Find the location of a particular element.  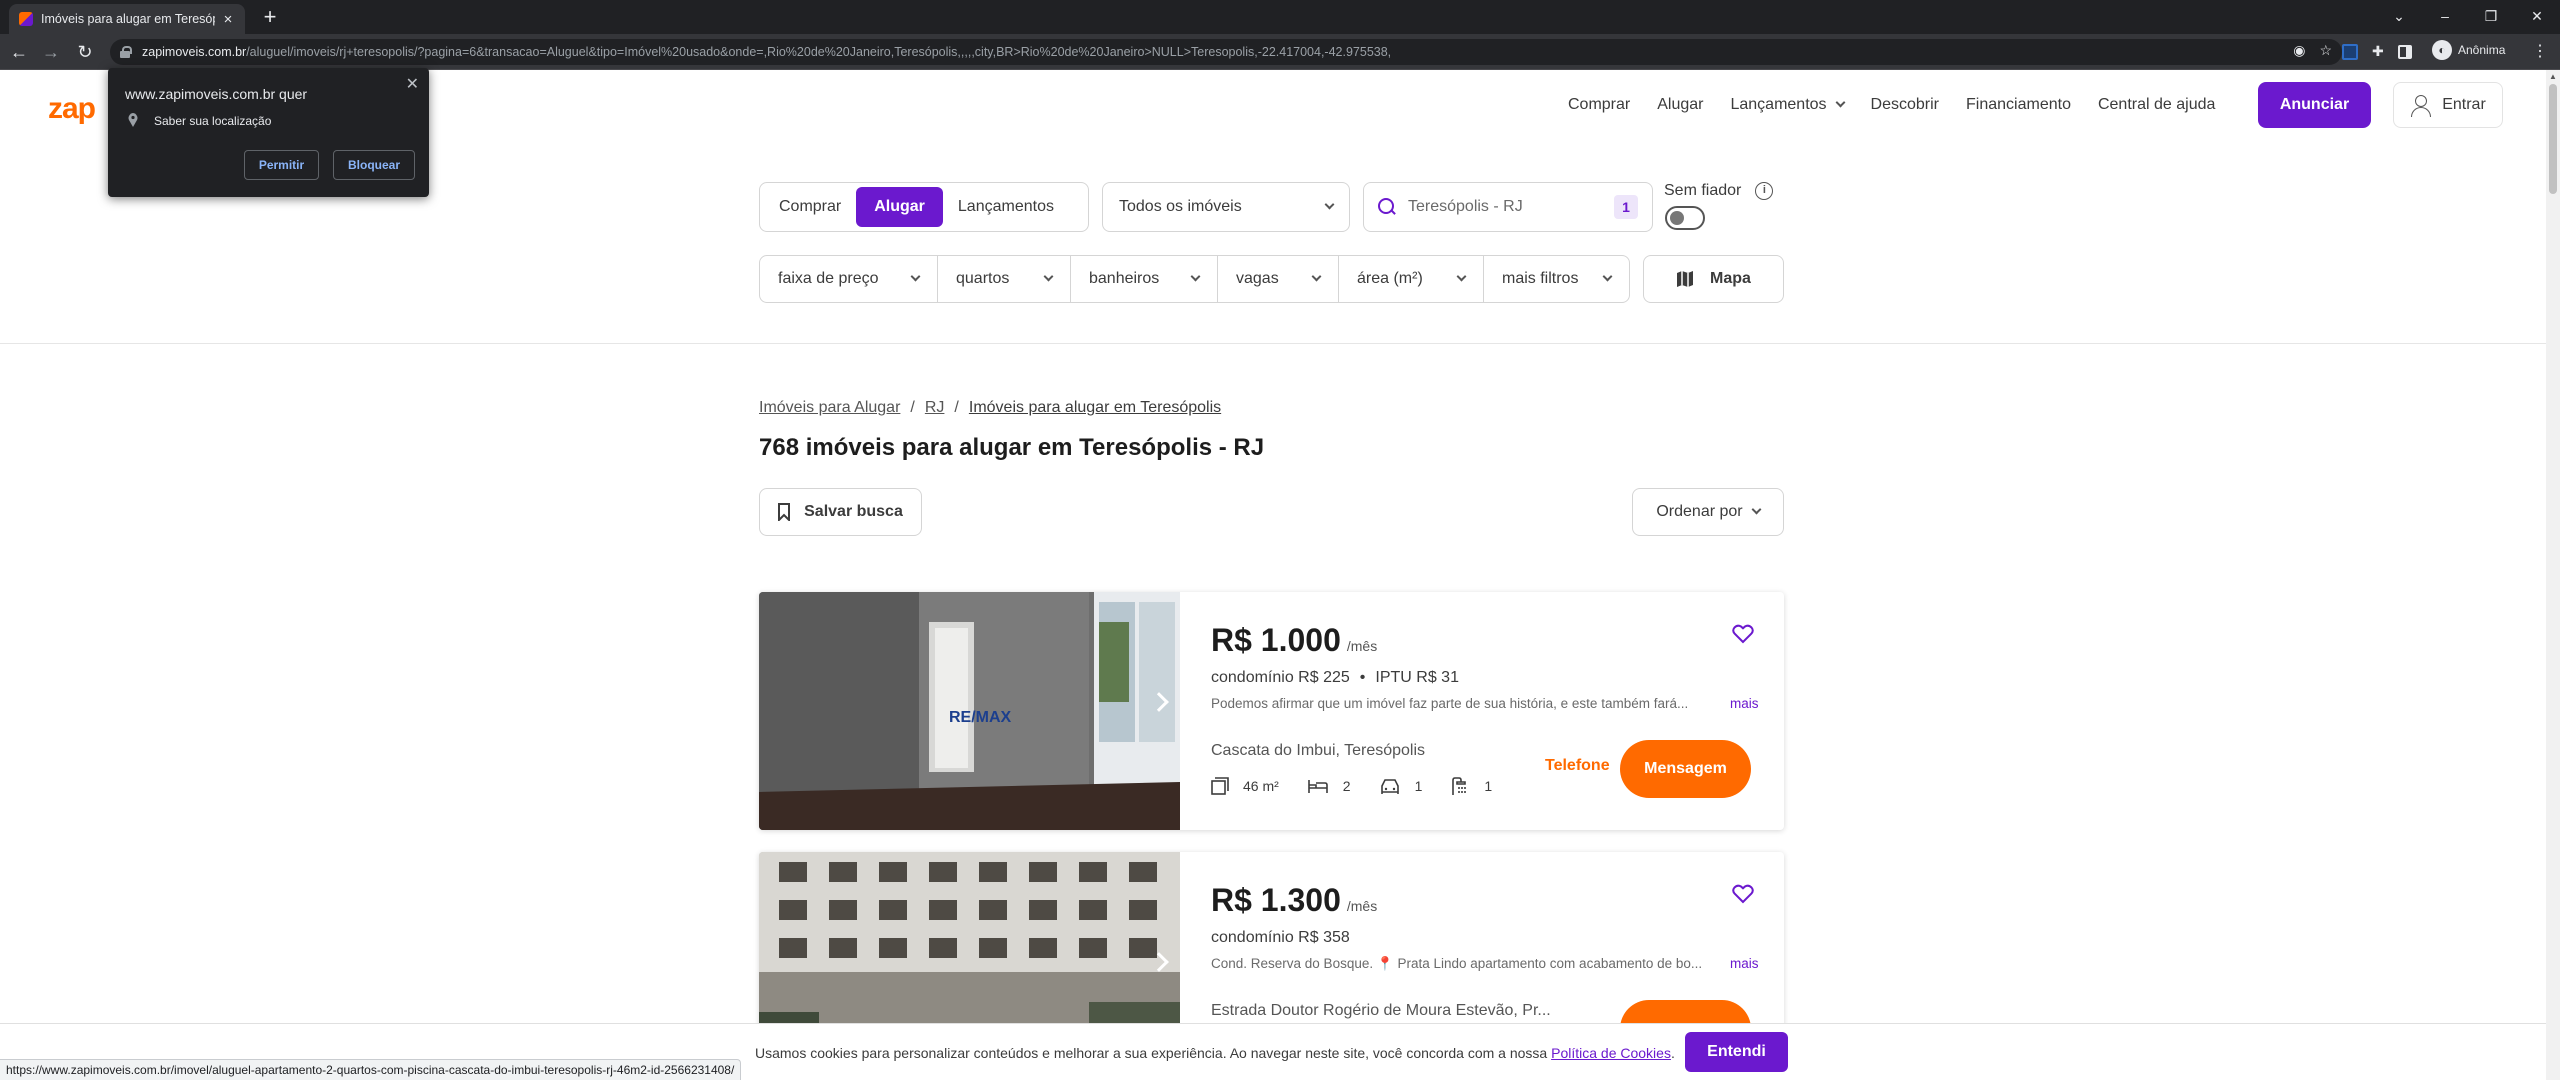

nav-financiamento: Financiamento is located at coordinates (2018, 105).